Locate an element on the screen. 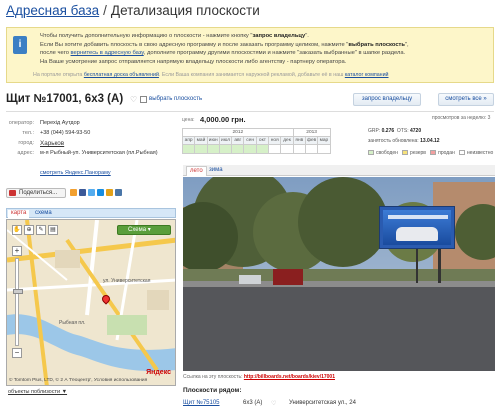  zoom-knob is located at coordinates (18, 291).